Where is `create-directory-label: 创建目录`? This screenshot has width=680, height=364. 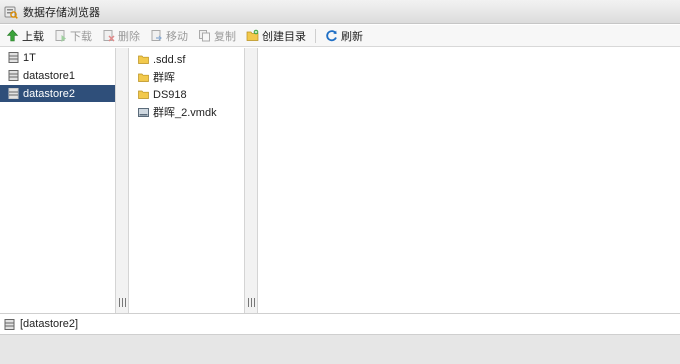 create-directory-label: 创建目录 is located at coordinates (284, 36).